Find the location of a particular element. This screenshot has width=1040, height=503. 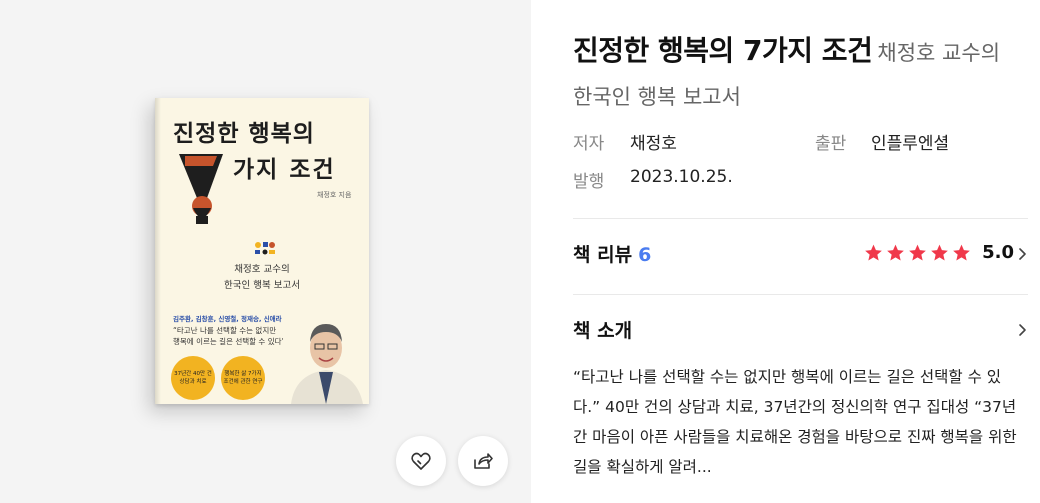

like-button is located at coordinates (421, 461).